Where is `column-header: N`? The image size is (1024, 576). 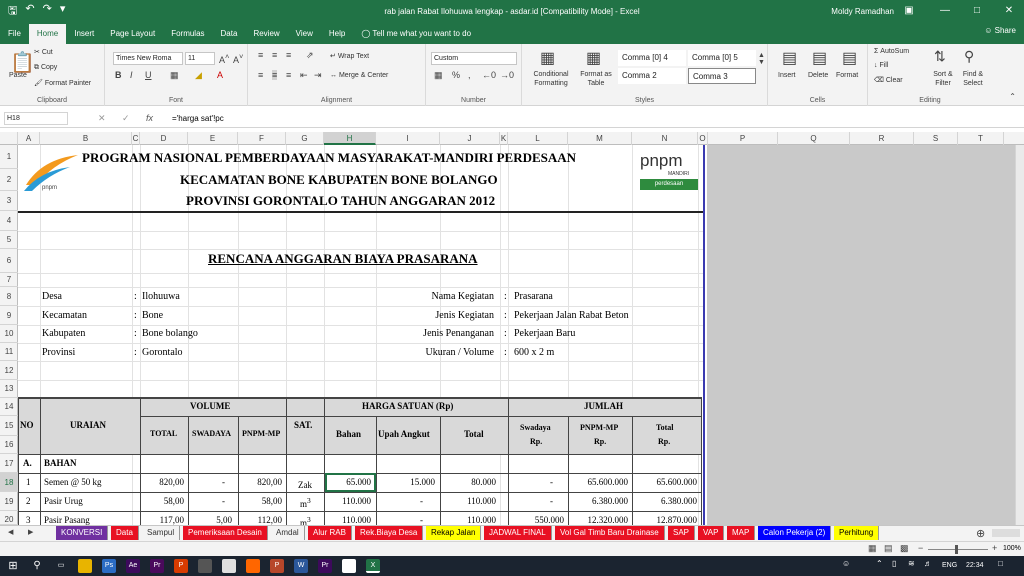
column-header: N is located at coordinates (665, 138).